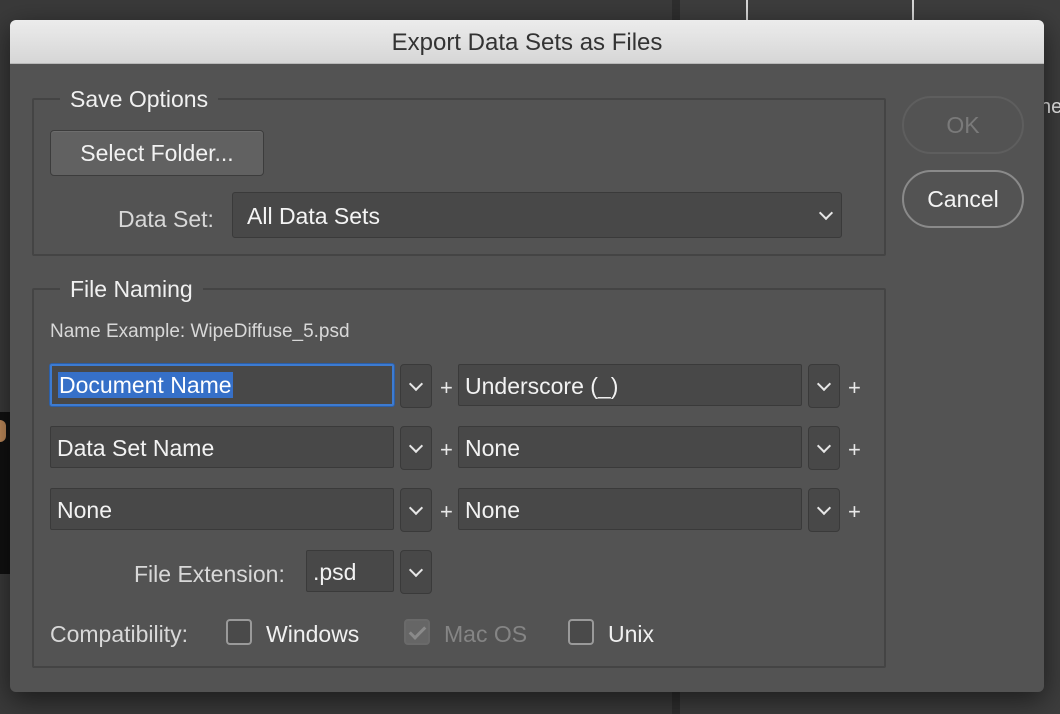 The height and width of the screenshot is (714, 1060). I want to click on macos-checkbox, so click(417, 632).